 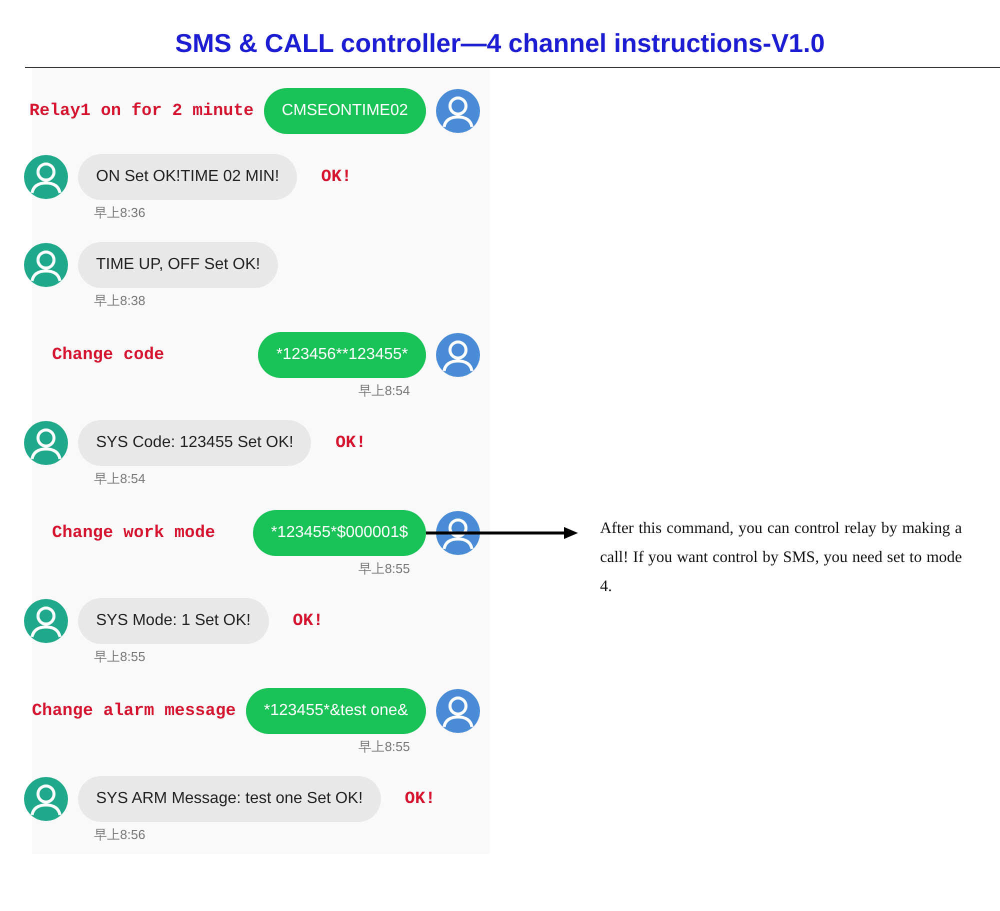 I want to click on annotation-label: Change alarm message, so click(x=133, y=711).